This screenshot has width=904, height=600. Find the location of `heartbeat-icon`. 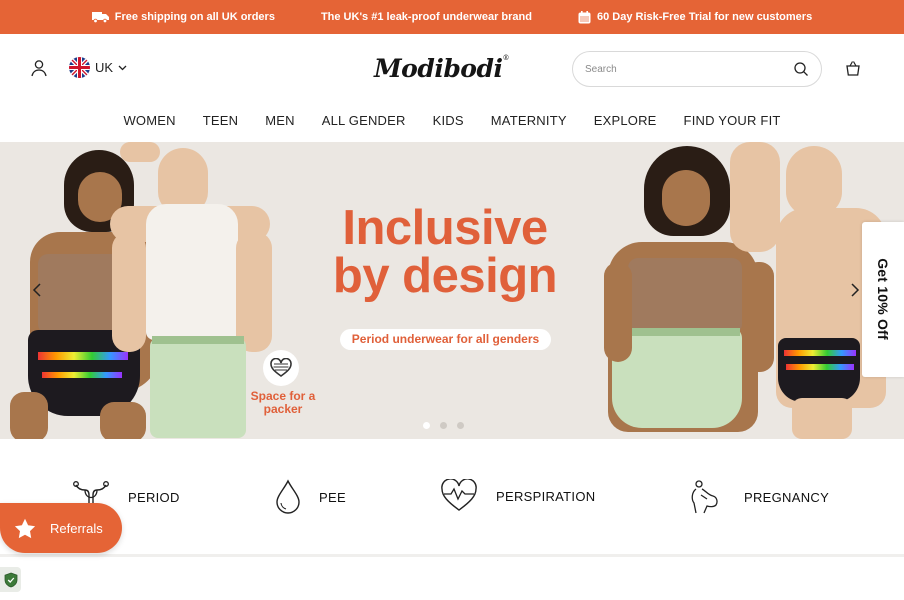

heartbeat-icon is located at coordinates (459, 495).